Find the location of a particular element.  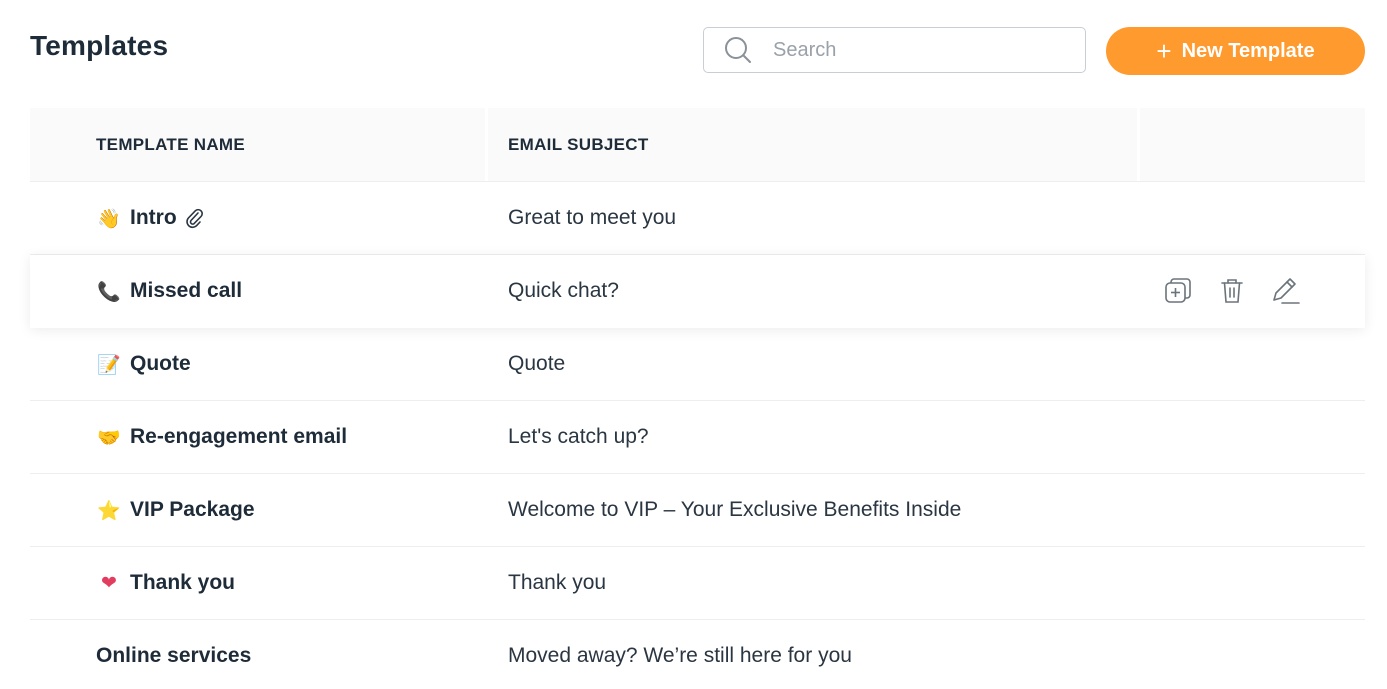

template-name-cell: ❤ Thank you is located at coordinates (269, 583).